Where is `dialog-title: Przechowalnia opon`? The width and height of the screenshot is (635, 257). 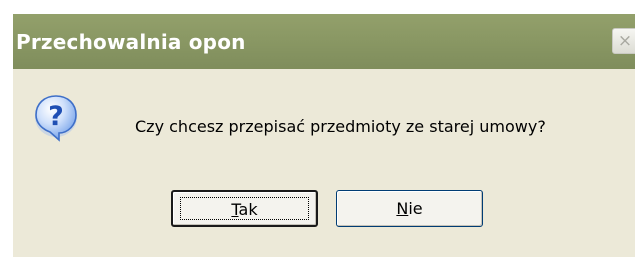
dialog-title: Przechowalnia opon is located at coordinates (131, 42).